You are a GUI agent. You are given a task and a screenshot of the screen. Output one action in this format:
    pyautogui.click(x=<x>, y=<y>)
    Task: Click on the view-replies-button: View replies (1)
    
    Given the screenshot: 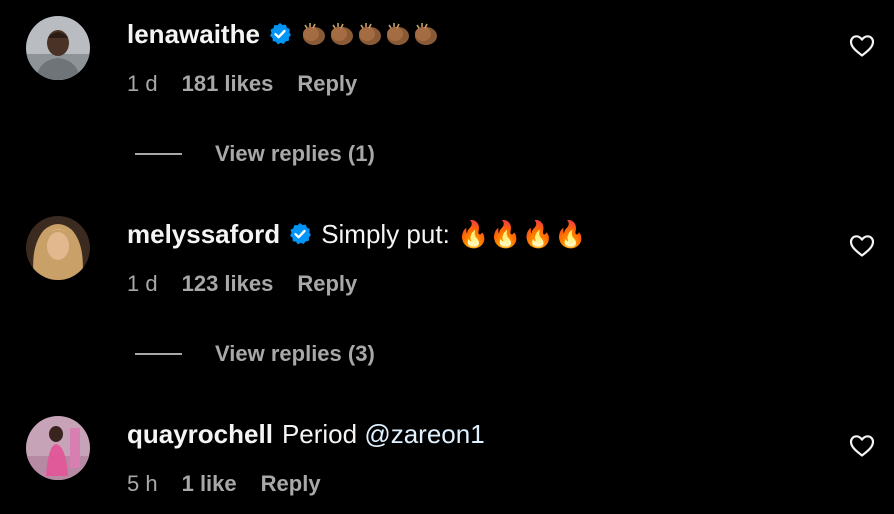 What is the action you would take?
    pyautogui.click(x=255, y=154)
    